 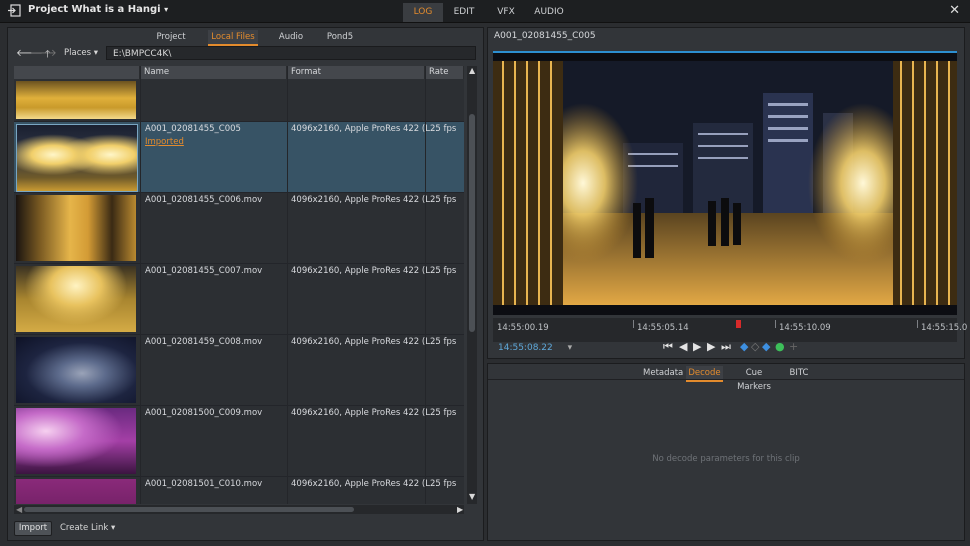 I want to click on column-header-thumbnail, so click(x=77, y=72).